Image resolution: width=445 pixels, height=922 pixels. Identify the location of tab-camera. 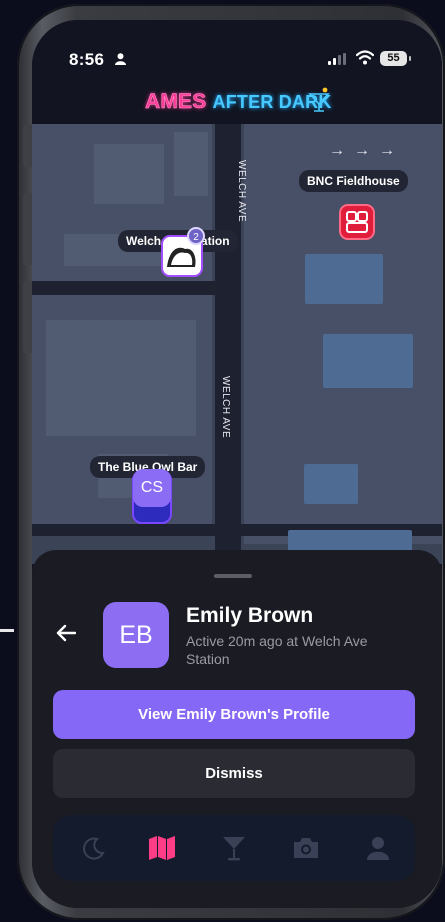
(306, 848).